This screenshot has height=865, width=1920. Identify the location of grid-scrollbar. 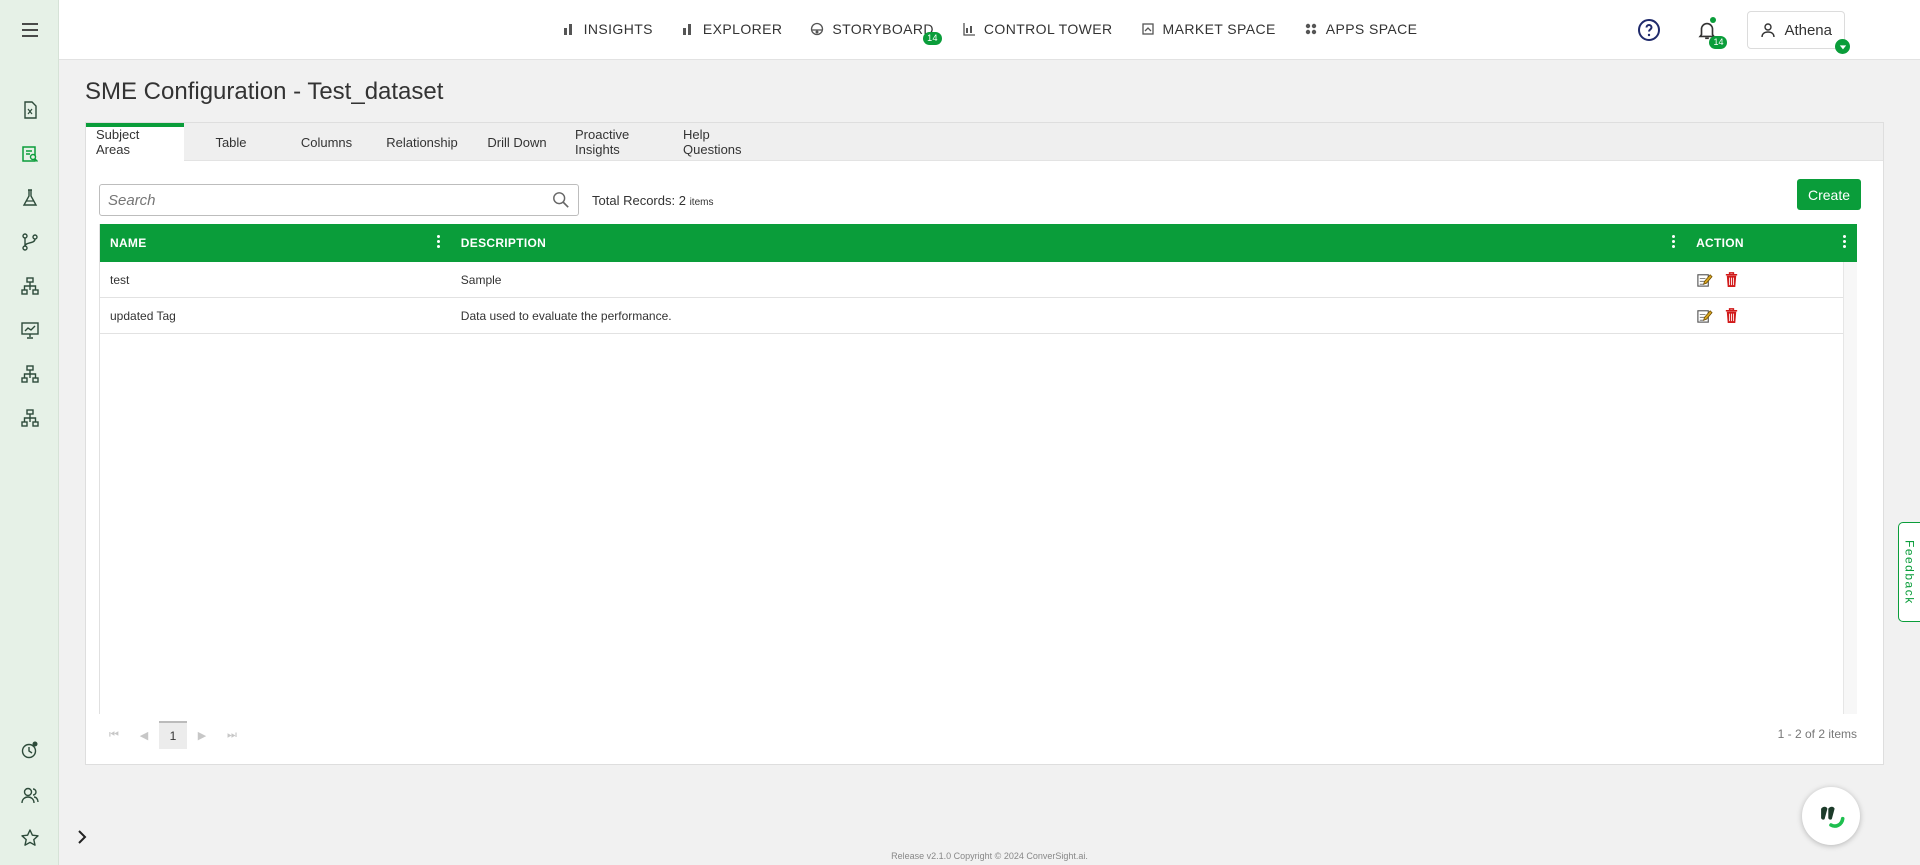
(1850, 488).